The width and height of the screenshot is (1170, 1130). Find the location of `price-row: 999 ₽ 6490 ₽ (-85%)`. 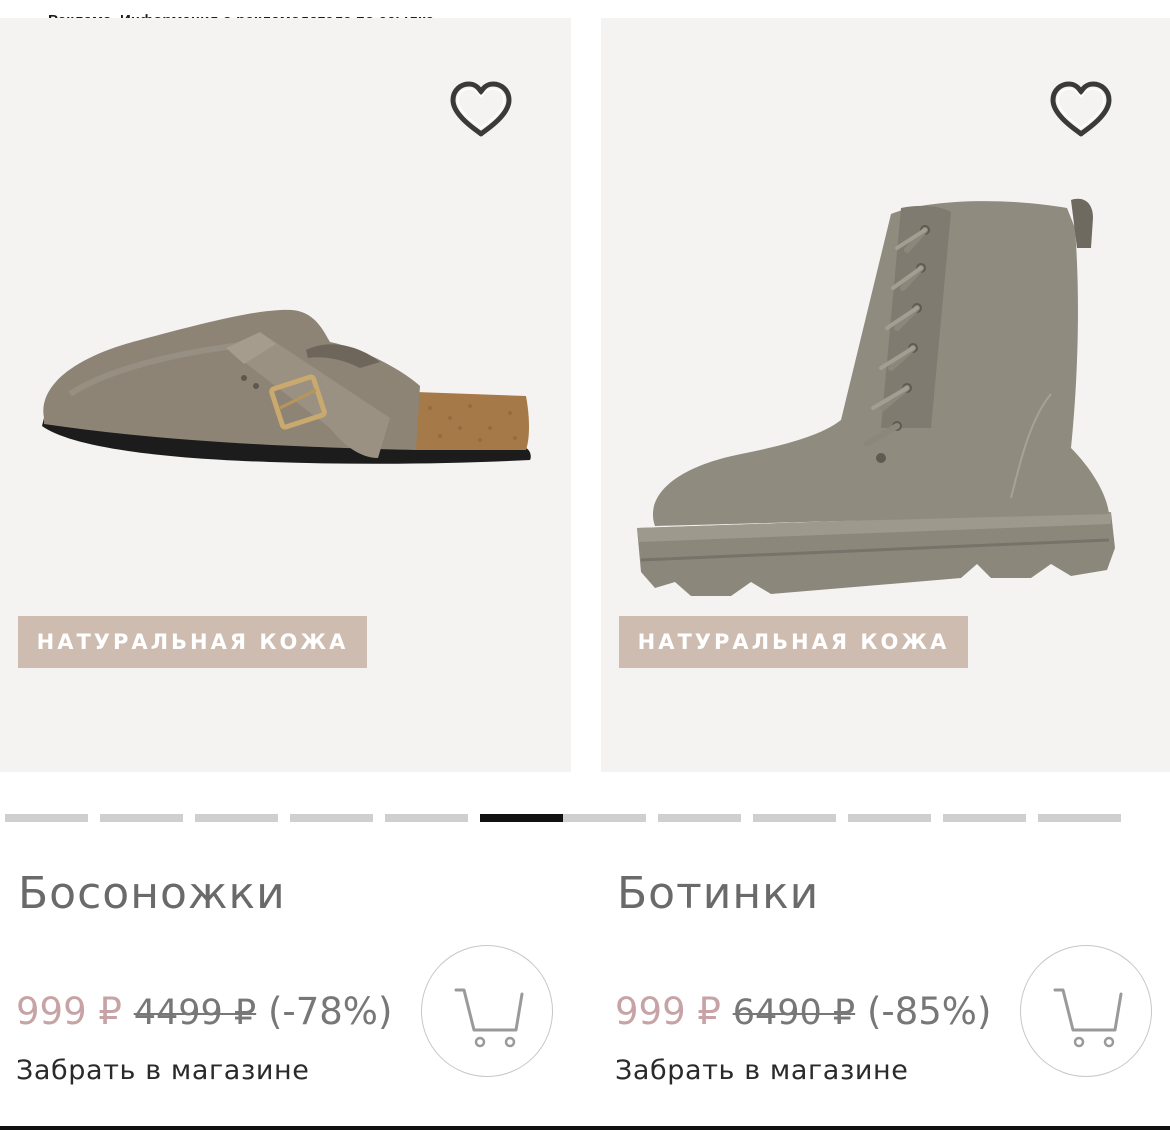

price-row: 999 ₽ 6490 ₽ (-85%) is located at coordinates (803, 1011).